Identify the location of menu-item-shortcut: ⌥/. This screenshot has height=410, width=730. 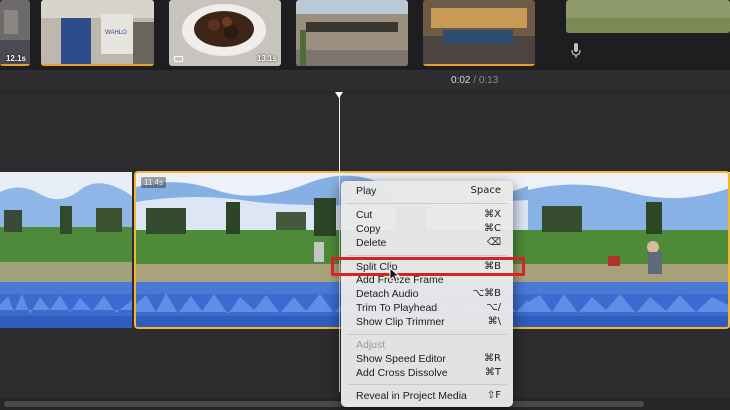
(493, 307).